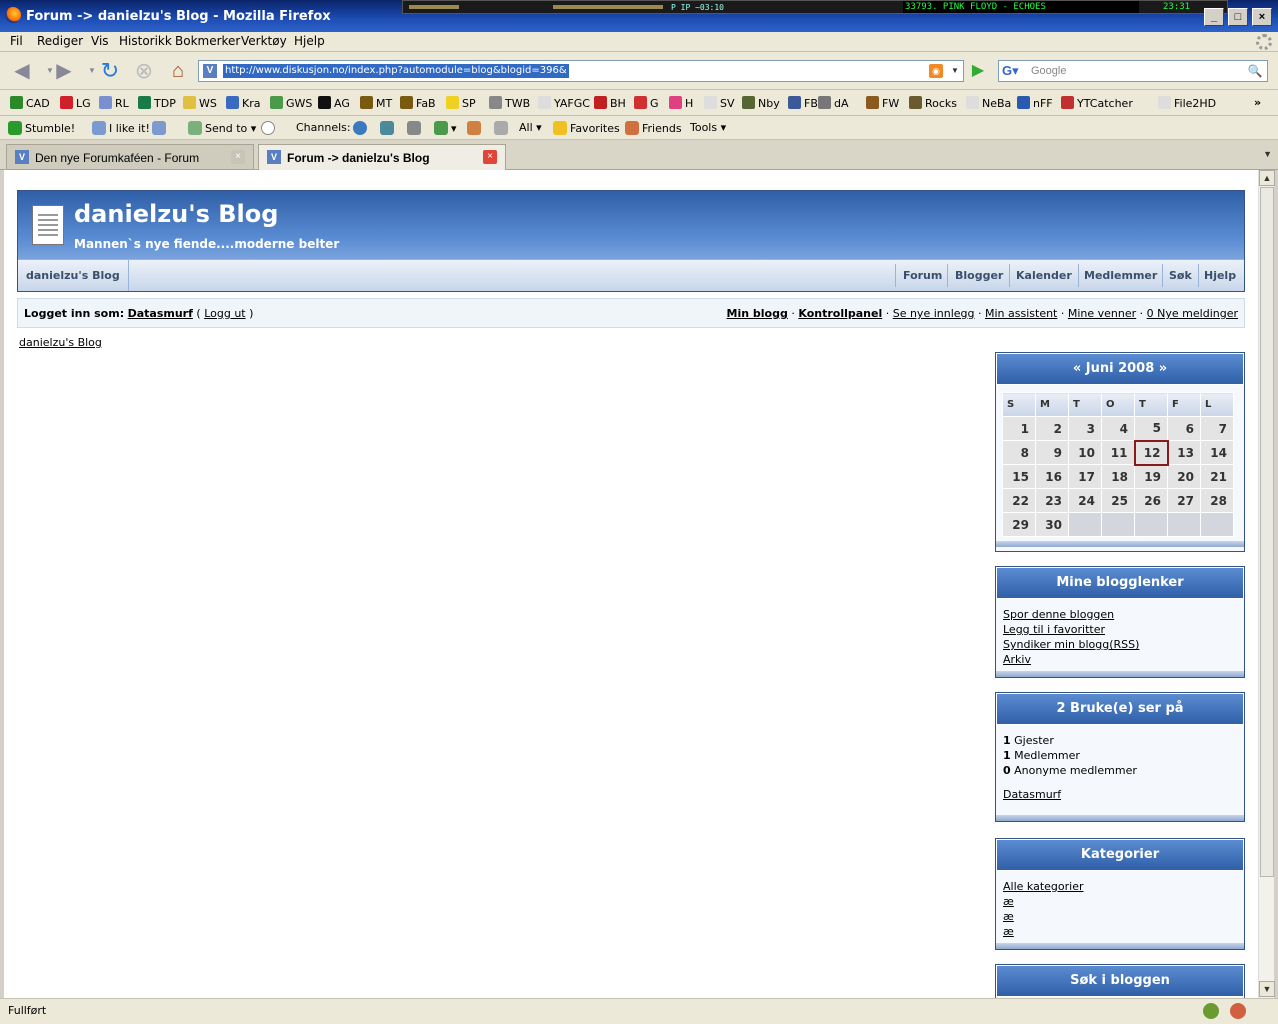  I want to click on nav-forum: Forum, so click(922, 275).